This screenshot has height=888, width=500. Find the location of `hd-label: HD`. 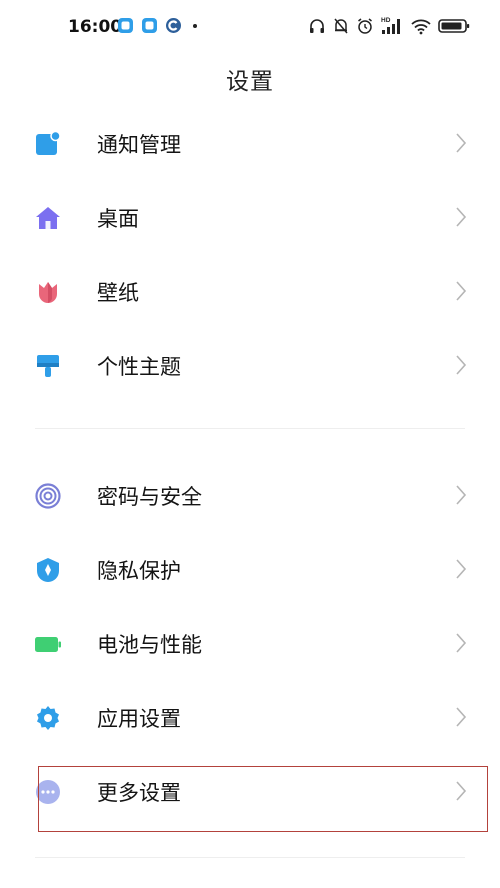

hd-label: HD is located at coordinates (386, 20).